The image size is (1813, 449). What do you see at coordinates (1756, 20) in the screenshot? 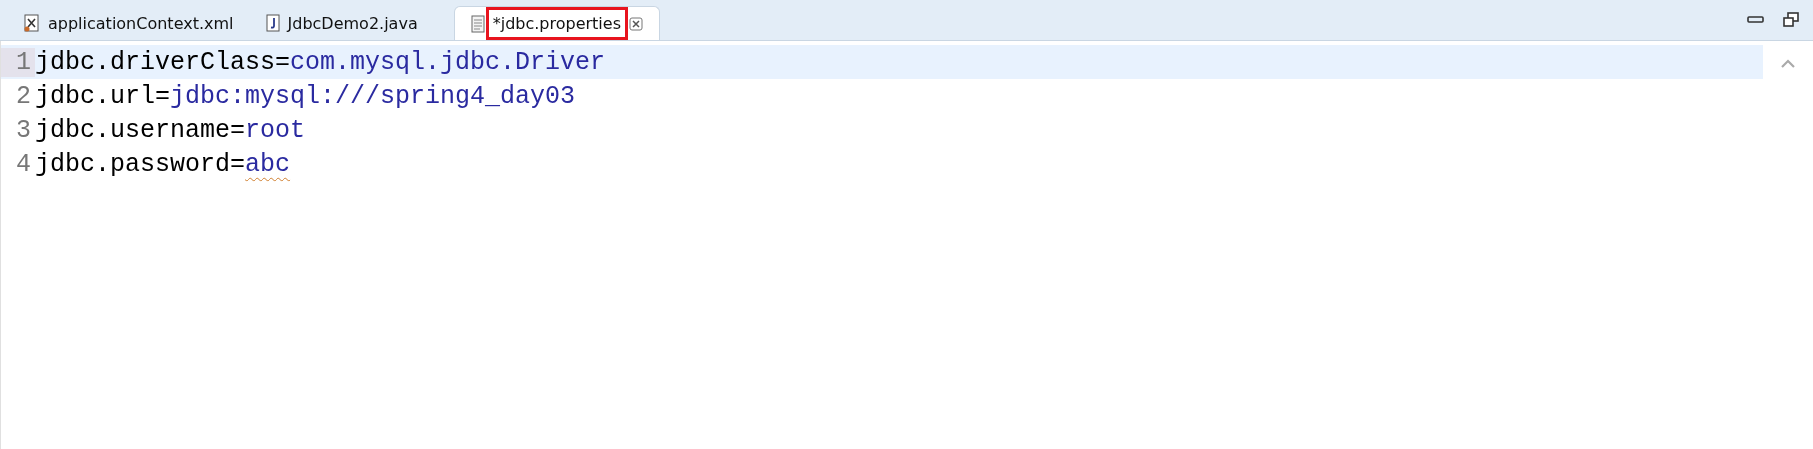
I see `minimize-icon` at bounding box center [1756, 20].